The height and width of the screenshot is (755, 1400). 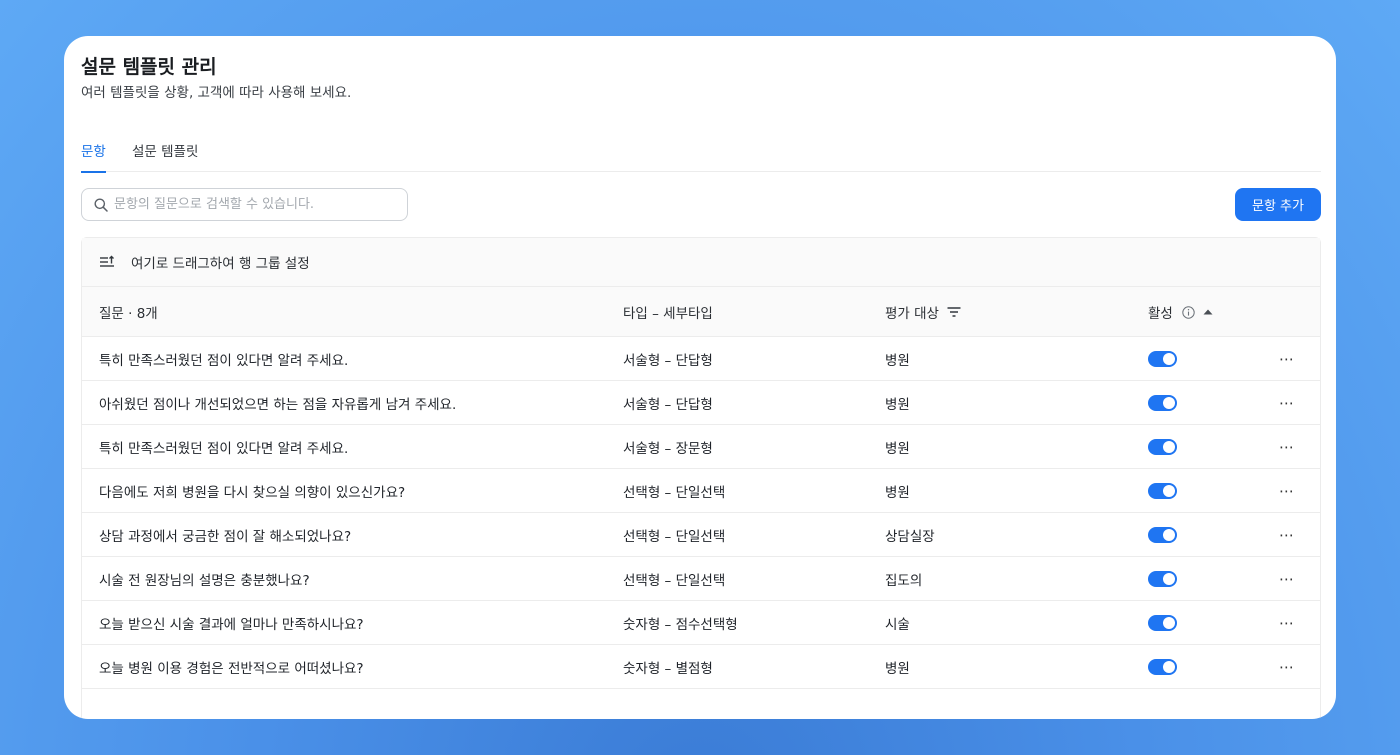 I want to click on table-row: 오늘 병원 이용 경험은 전반적으로 어떠셨나요? 숫자형 – 별점형 병원 ⋯, so click(x=701, y=667).